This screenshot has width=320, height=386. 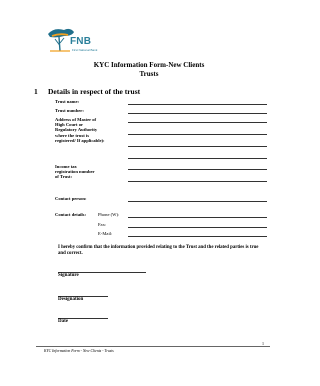 What do you see at coordinates (197, 227) in the screenshot?
I see `fax-field` at bounding box center [197, 227].